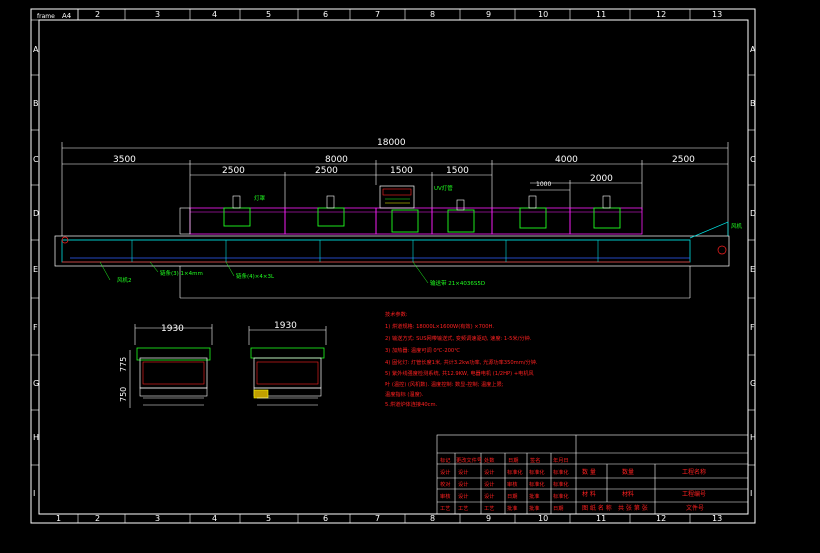 Image resolution: width=820 pixels, height=553 pixels. What do you see at coordinates (377, 518) in the screenshot?
I see `col-label: 7` at bounding box center [377, 518].